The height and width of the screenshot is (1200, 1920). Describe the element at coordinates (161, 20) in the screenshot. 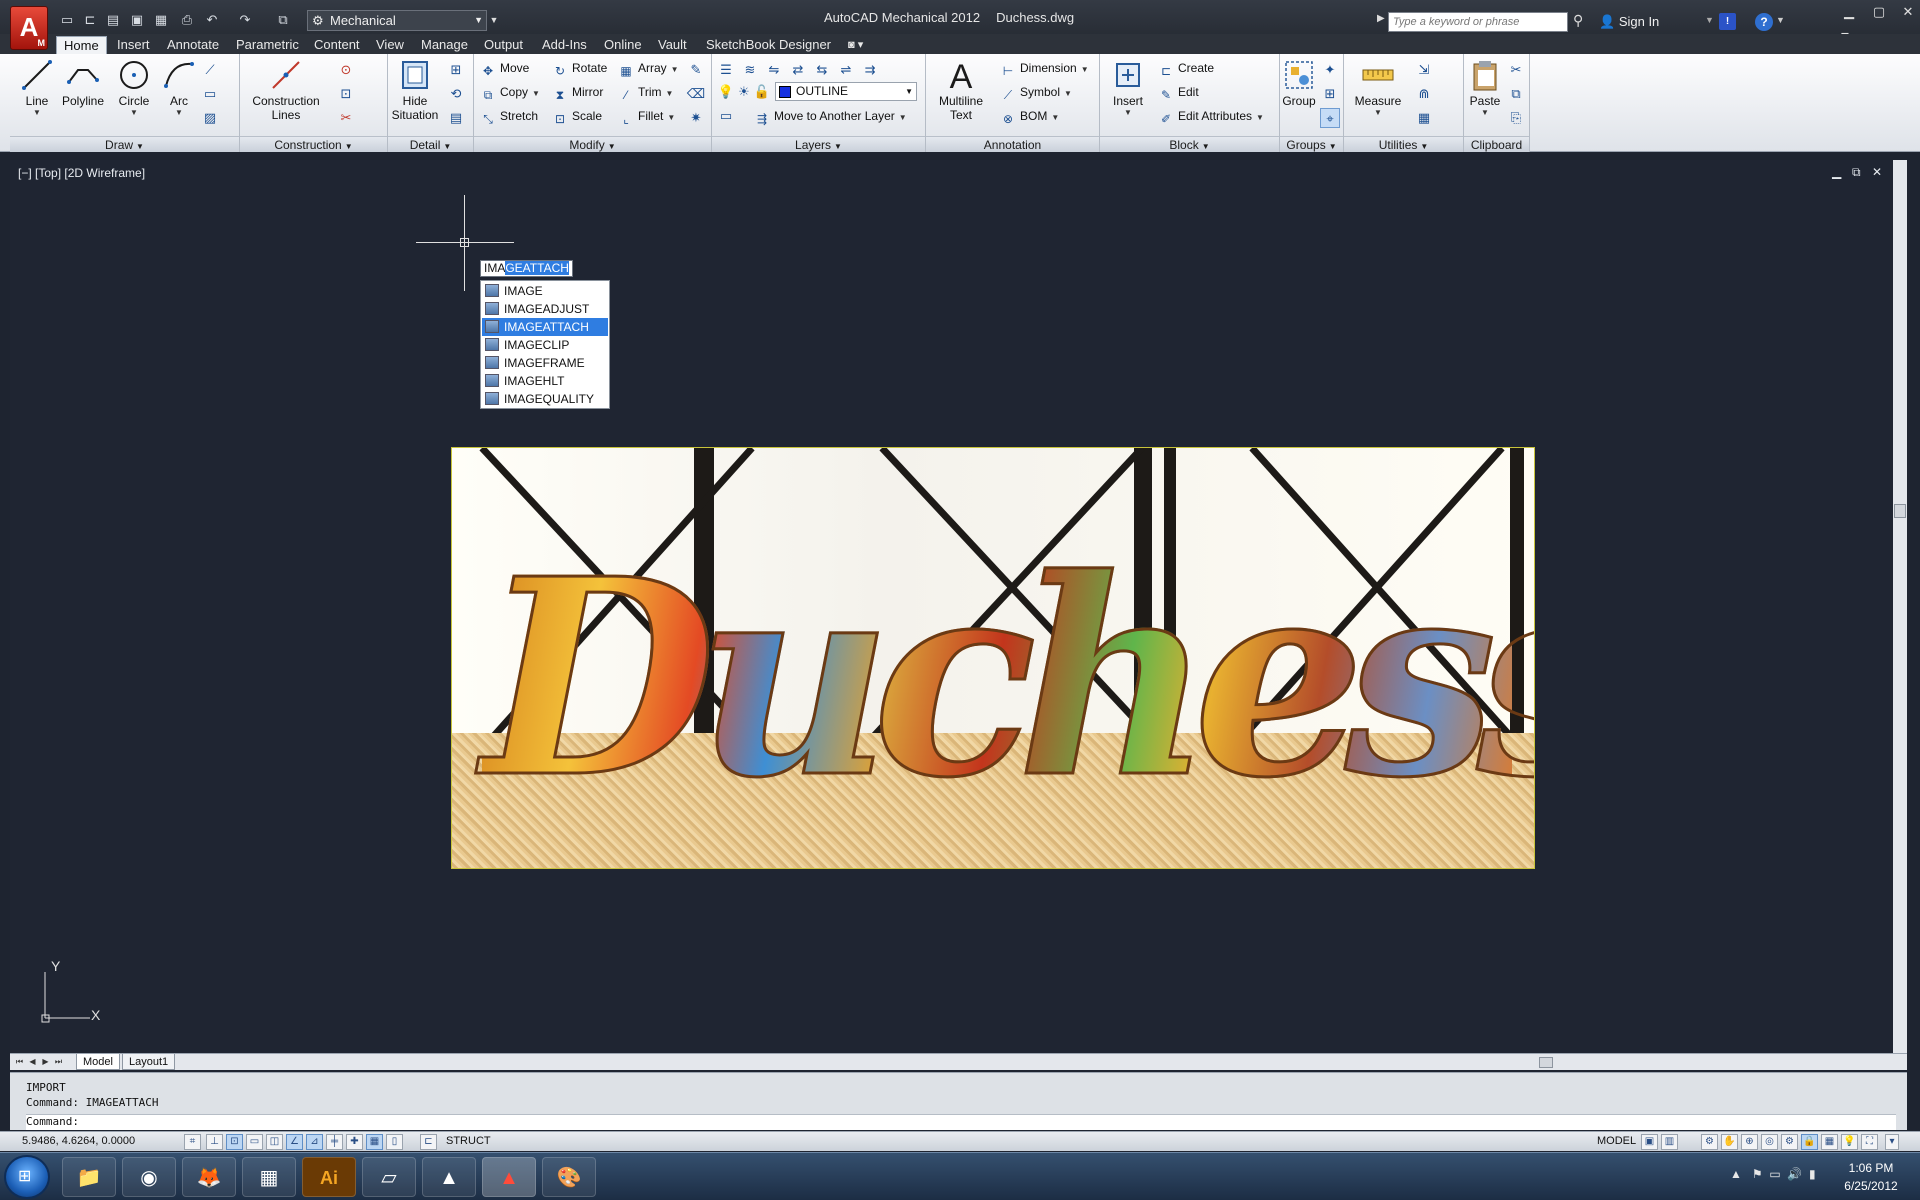

I see `save-as-icon: ▦` at that location.